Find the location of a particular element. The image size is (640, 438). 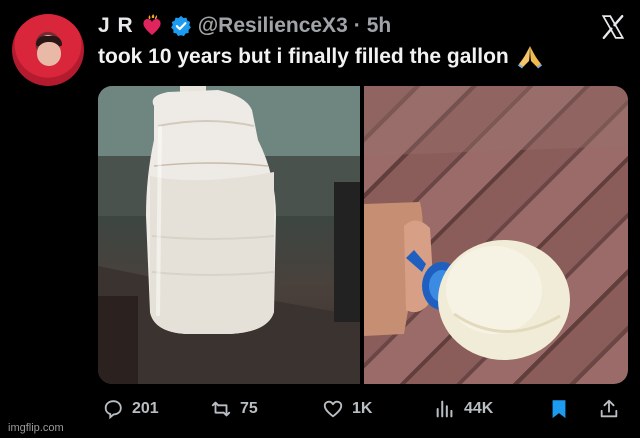

like-icon is located at coordinates (333, 409).